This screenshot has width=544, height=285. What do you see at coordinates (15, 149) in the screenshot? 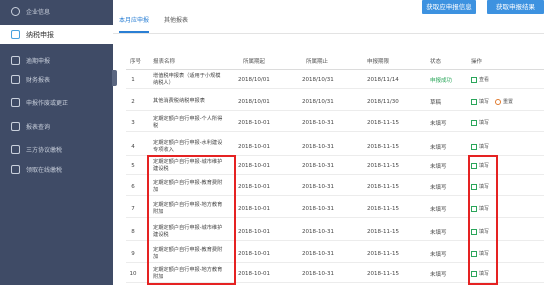
I see `agreement-icon` at bounding box center [15, 149].